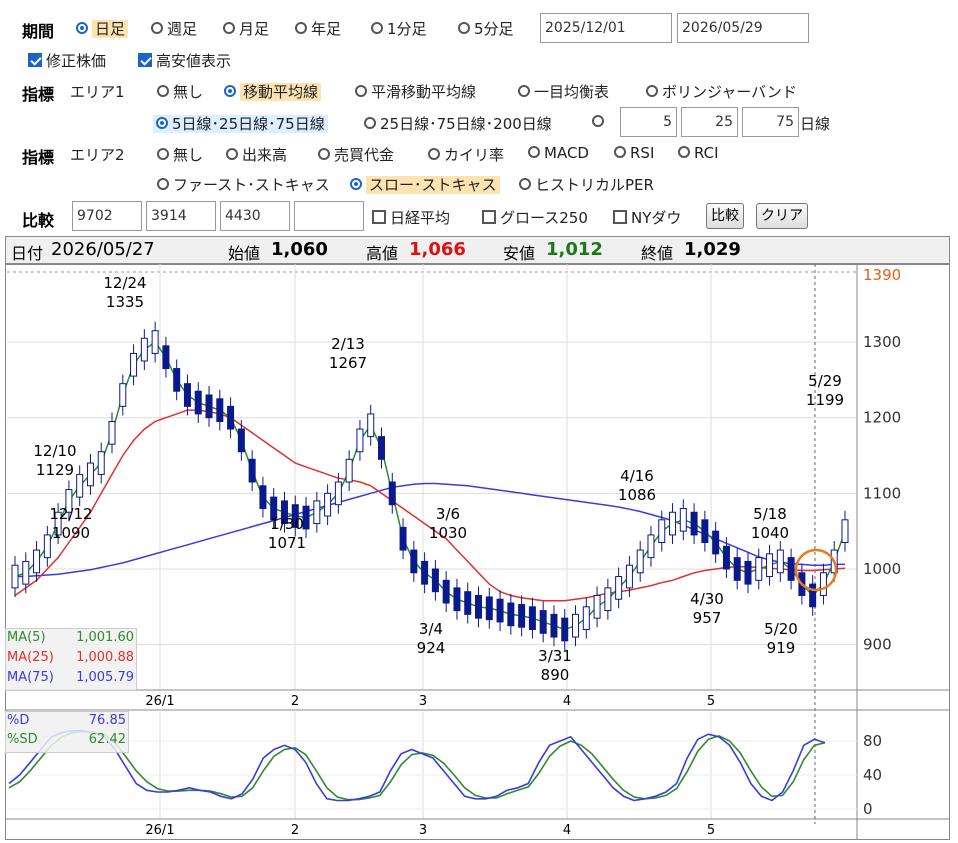  What do you see at coordinates (466, 154) in the screenshot?
I see `ind2-deviation: カイリ率` at bounding box center [466, 154].